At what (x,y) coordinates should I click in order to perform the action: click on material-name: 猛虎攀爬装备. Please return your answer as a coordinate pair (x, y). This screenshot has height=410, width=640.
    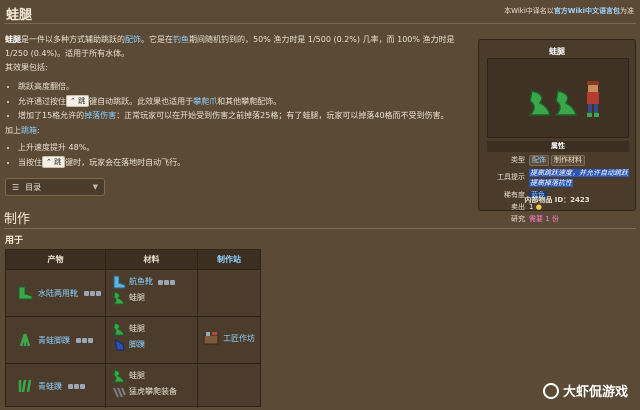
    Looking at the image, I should click on (153, 392).